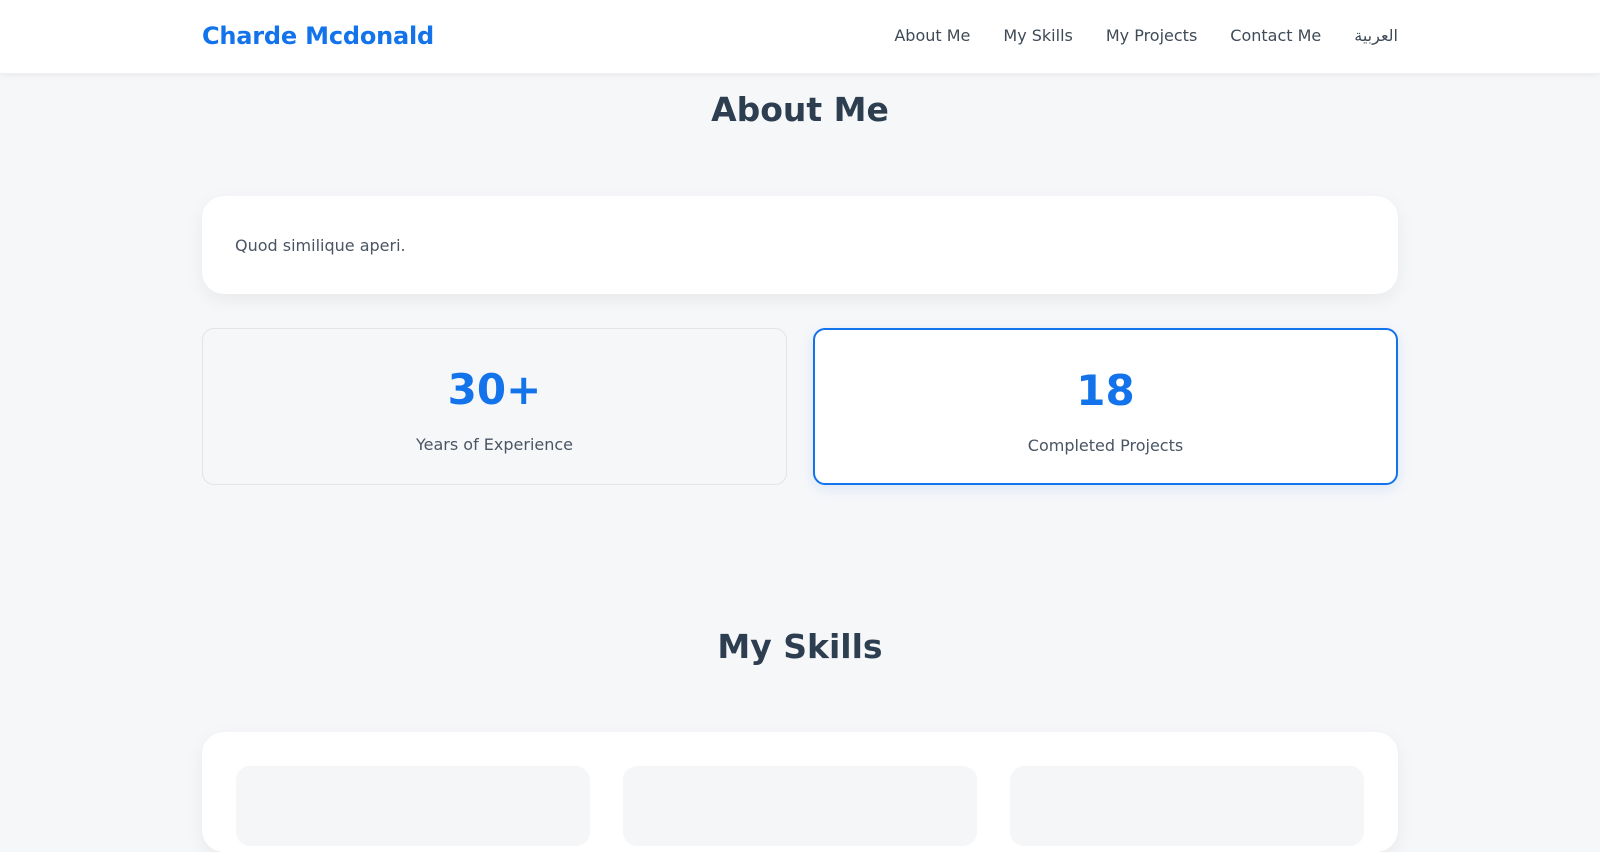  Describe the element at coordinates (800, 109) in the screenshot. I see `about-section-title: About Me` at that location.